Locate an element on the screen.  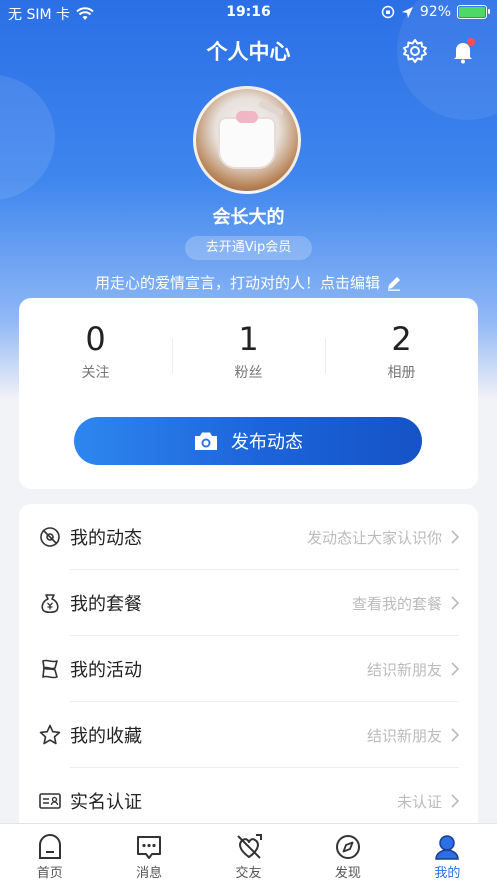
star-icon is located at coordinates (50, 734).